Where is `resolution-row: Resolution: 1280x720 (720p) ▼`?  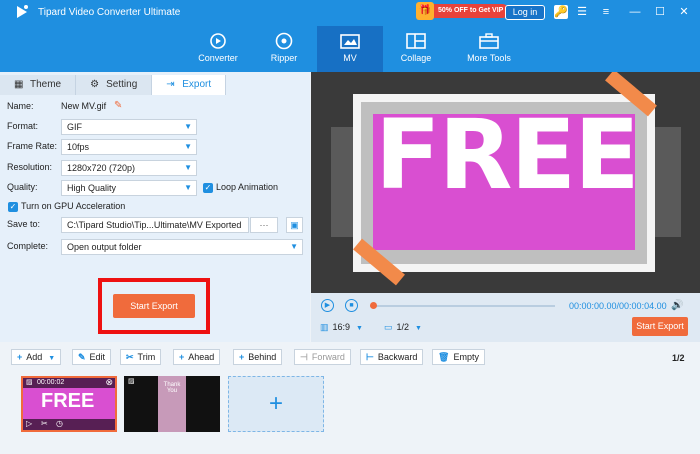
resolution-row: Resolution: 1280x720 (720p) ▼ is located at coordinates (155, 168).